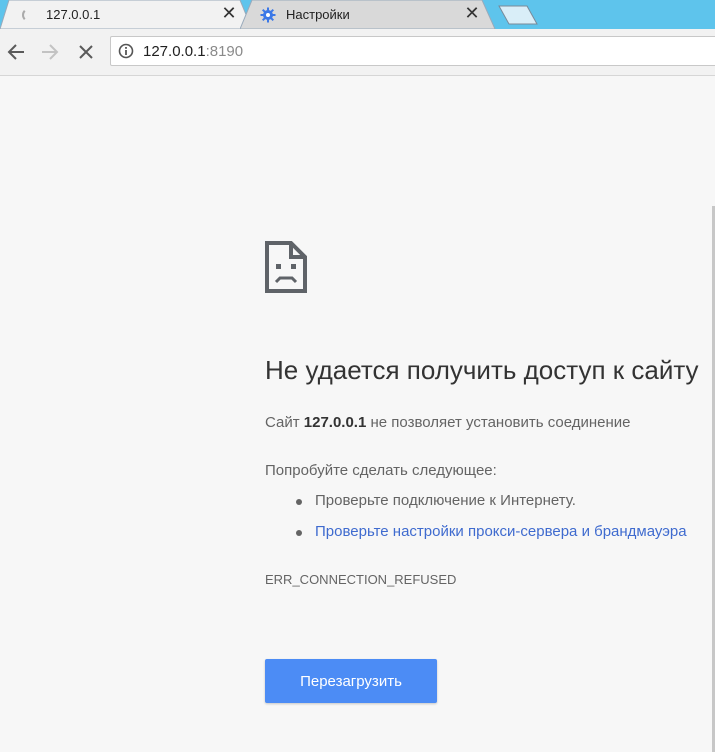  Describe the element at coordinates (335, 422) in the screenshot. I see `desc-host: 127.0.0.1` at that location.